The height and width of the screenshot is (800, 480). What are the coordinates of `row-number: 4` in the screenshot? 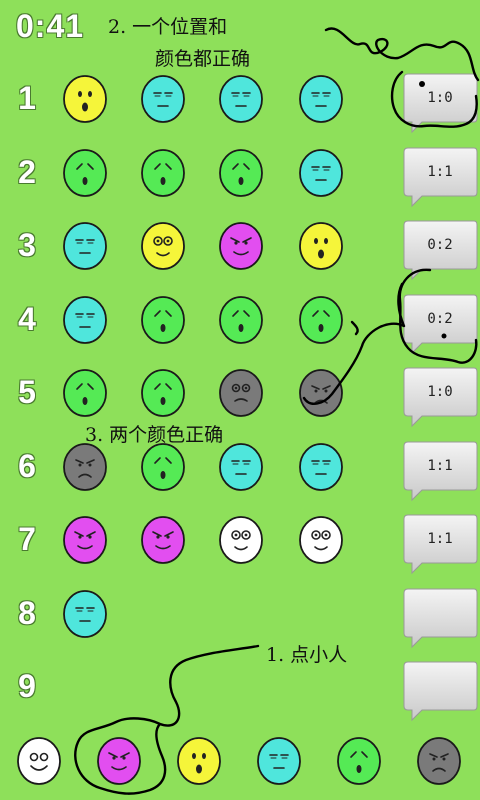 It's located at (27, 318).